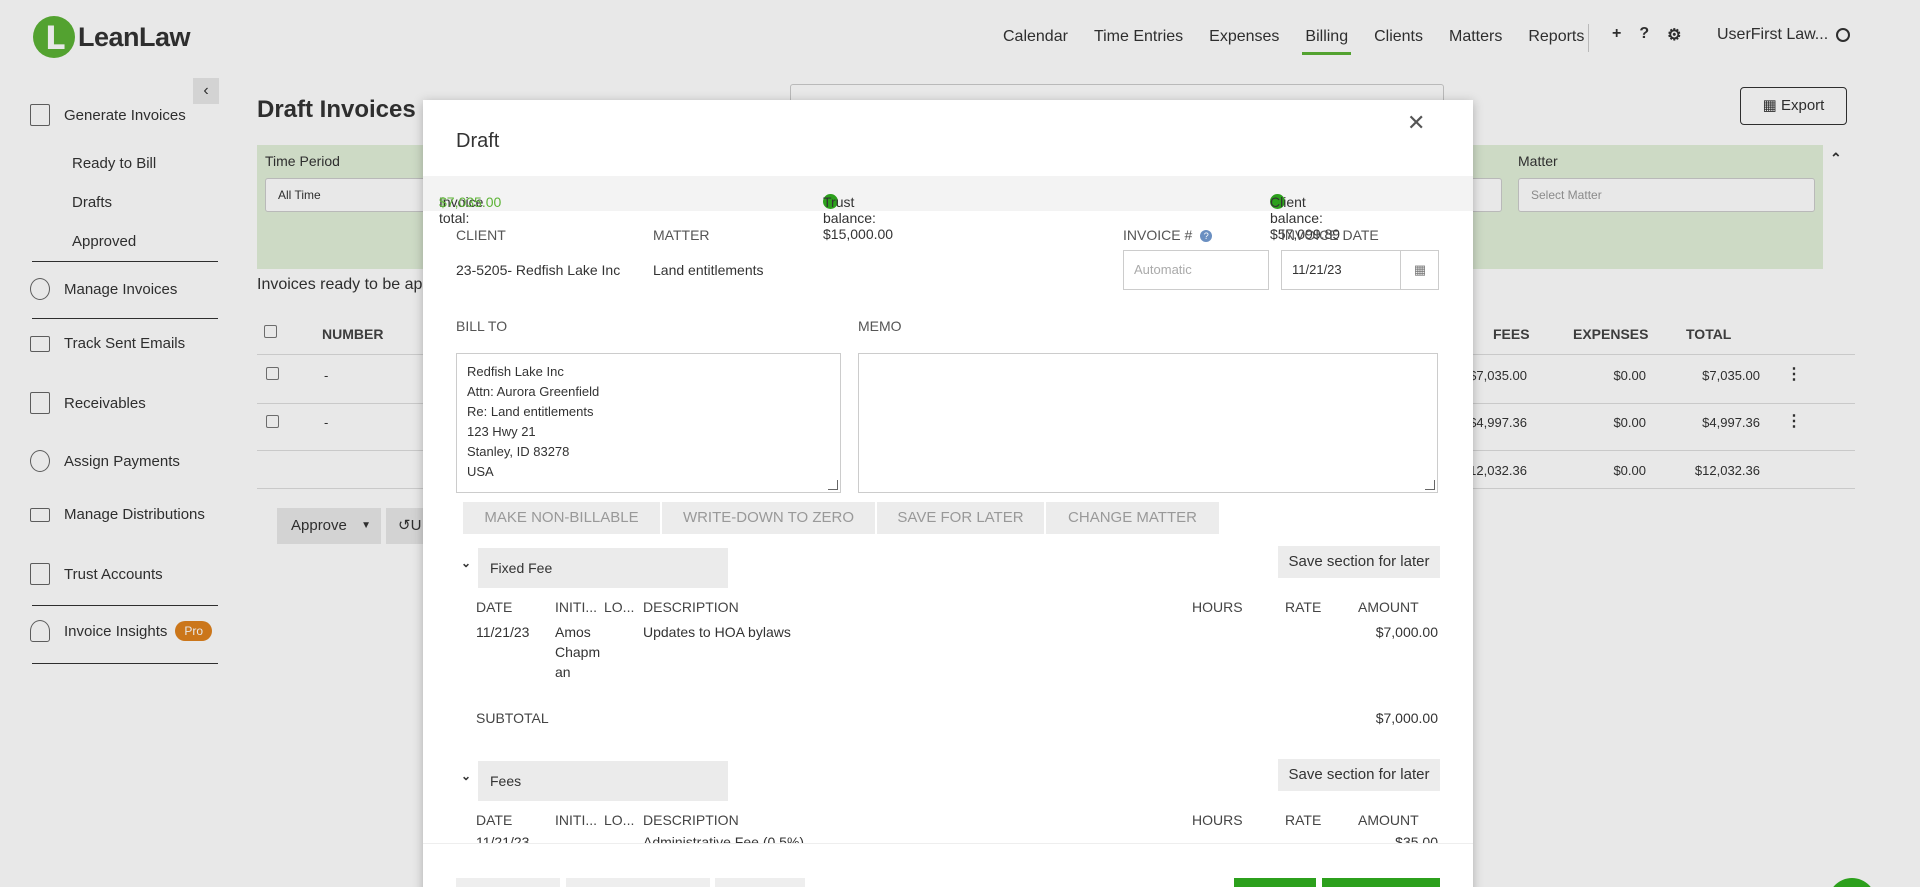  I want to click on client-value: 23-5205- Redfish Lake Inc, so click(538, 270).